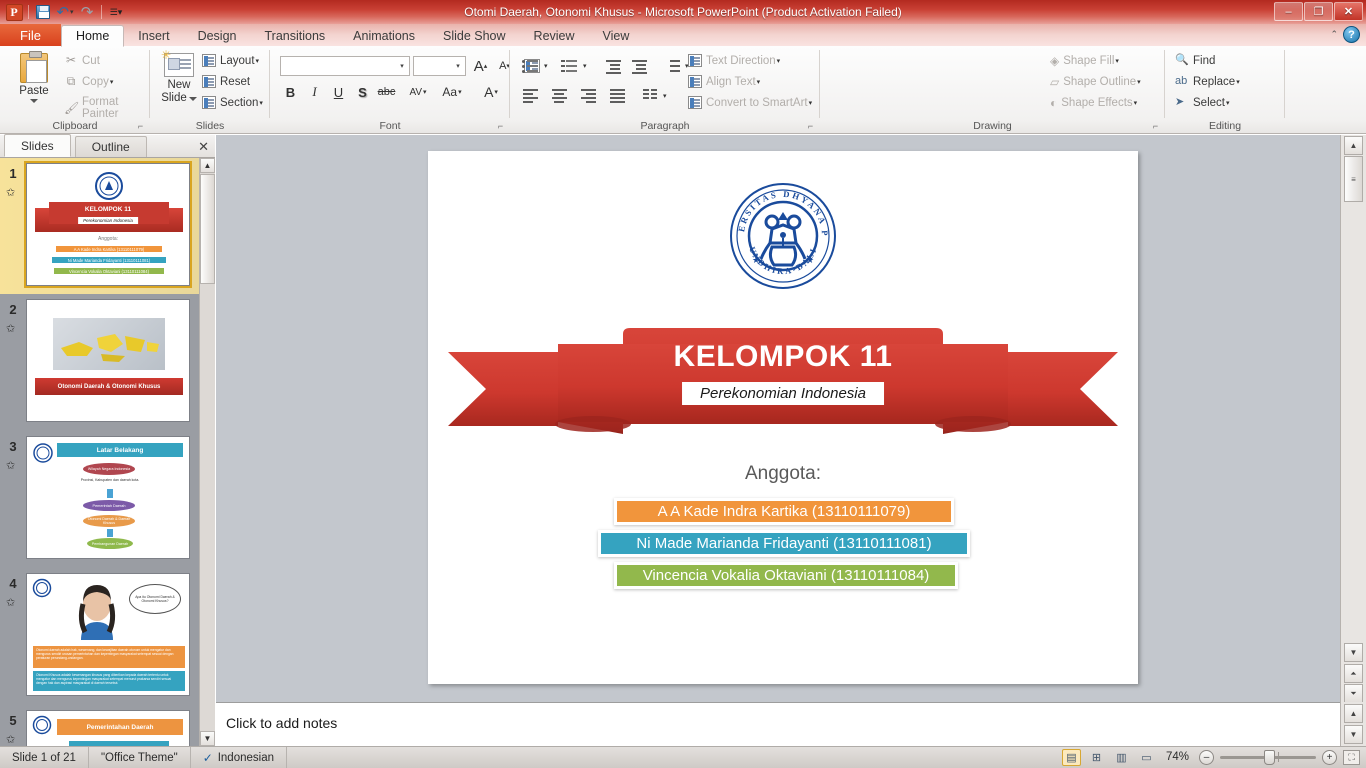  I want to click on customize-quick-access-button: ☰▾, so click(116, 12).